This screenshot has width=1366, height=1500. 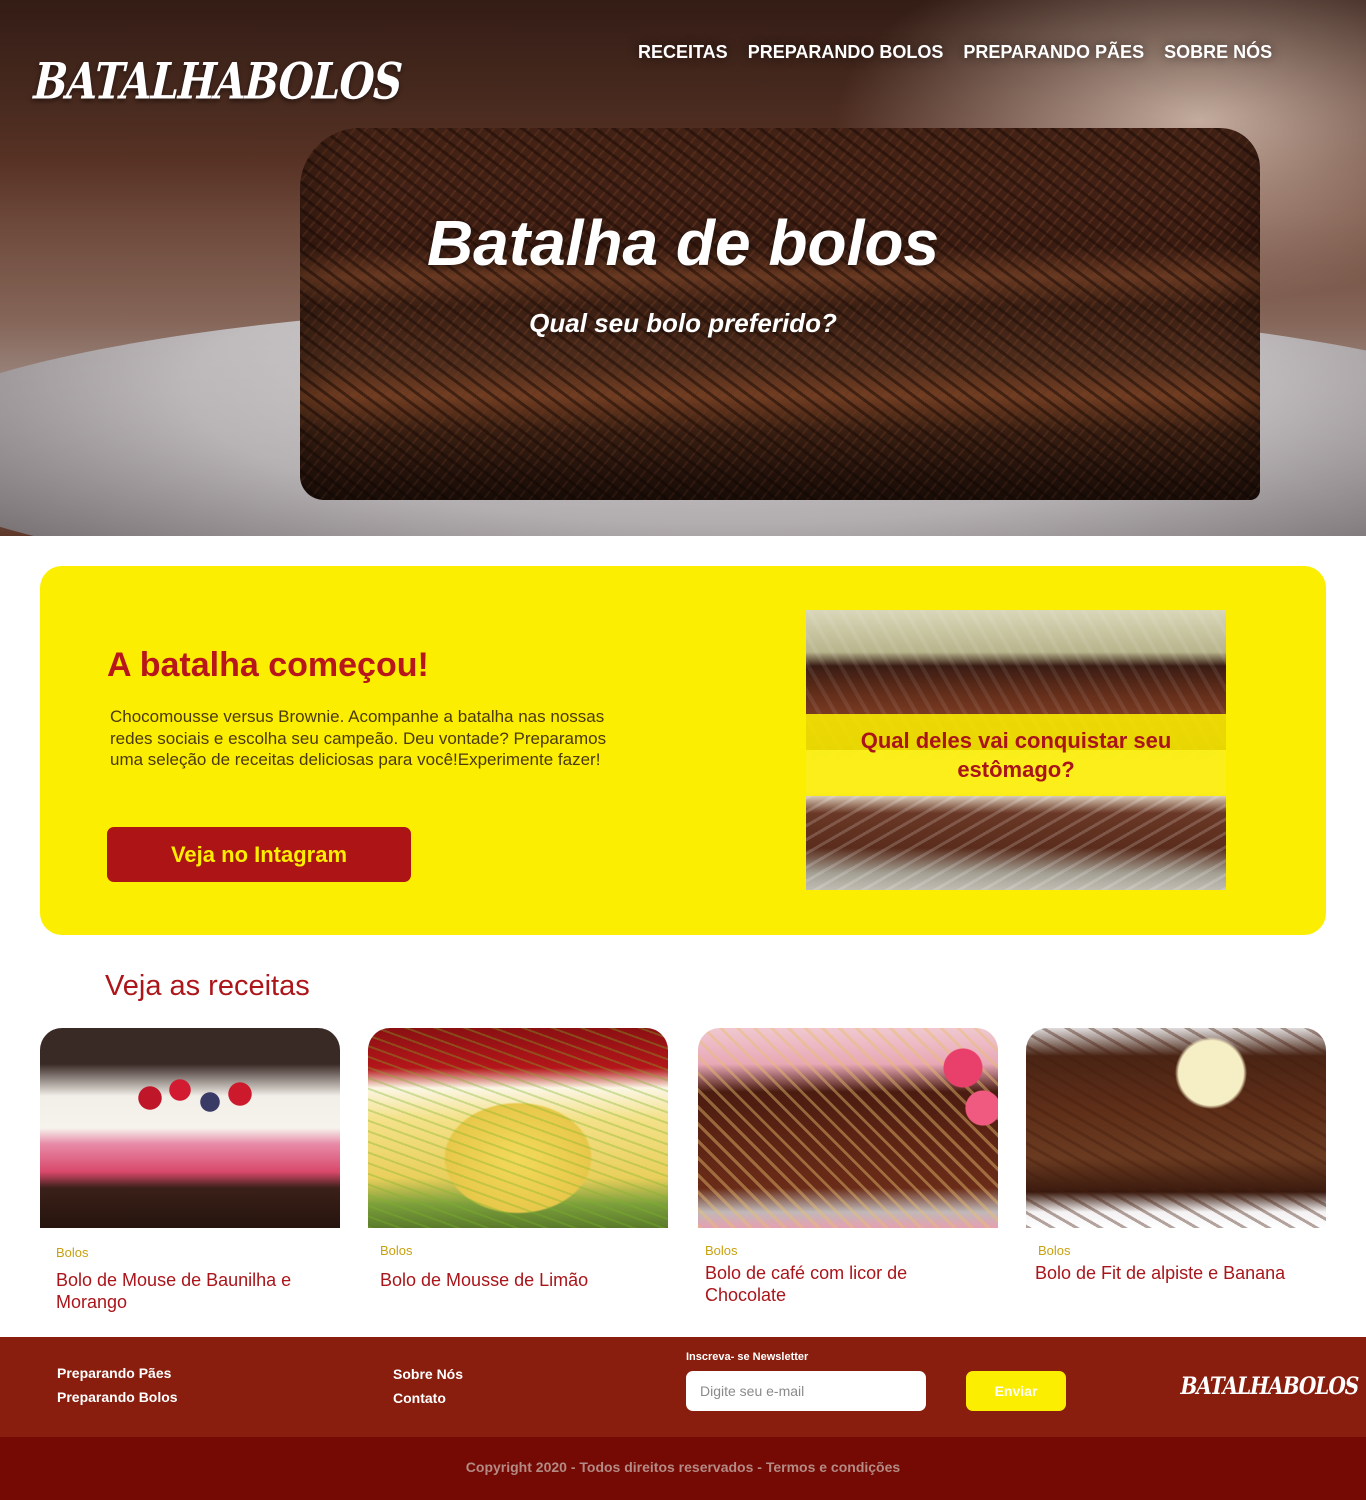 I want to click on recipe-card: Bolos Bolo de Mousse de Limão, so click(x=518, y=1159).